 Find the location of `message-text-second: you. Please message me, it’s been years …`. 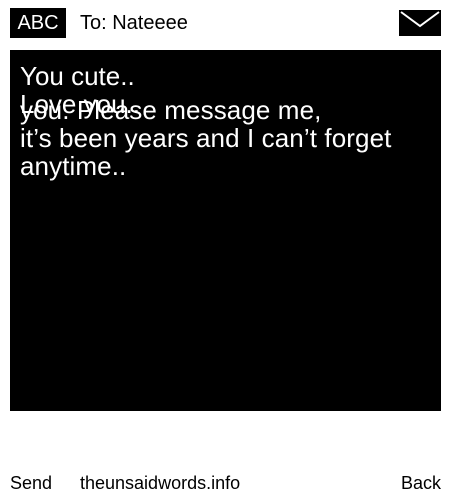

message-text-second: you. Please message me, it’s been years … is located at coordinates (206, 138).